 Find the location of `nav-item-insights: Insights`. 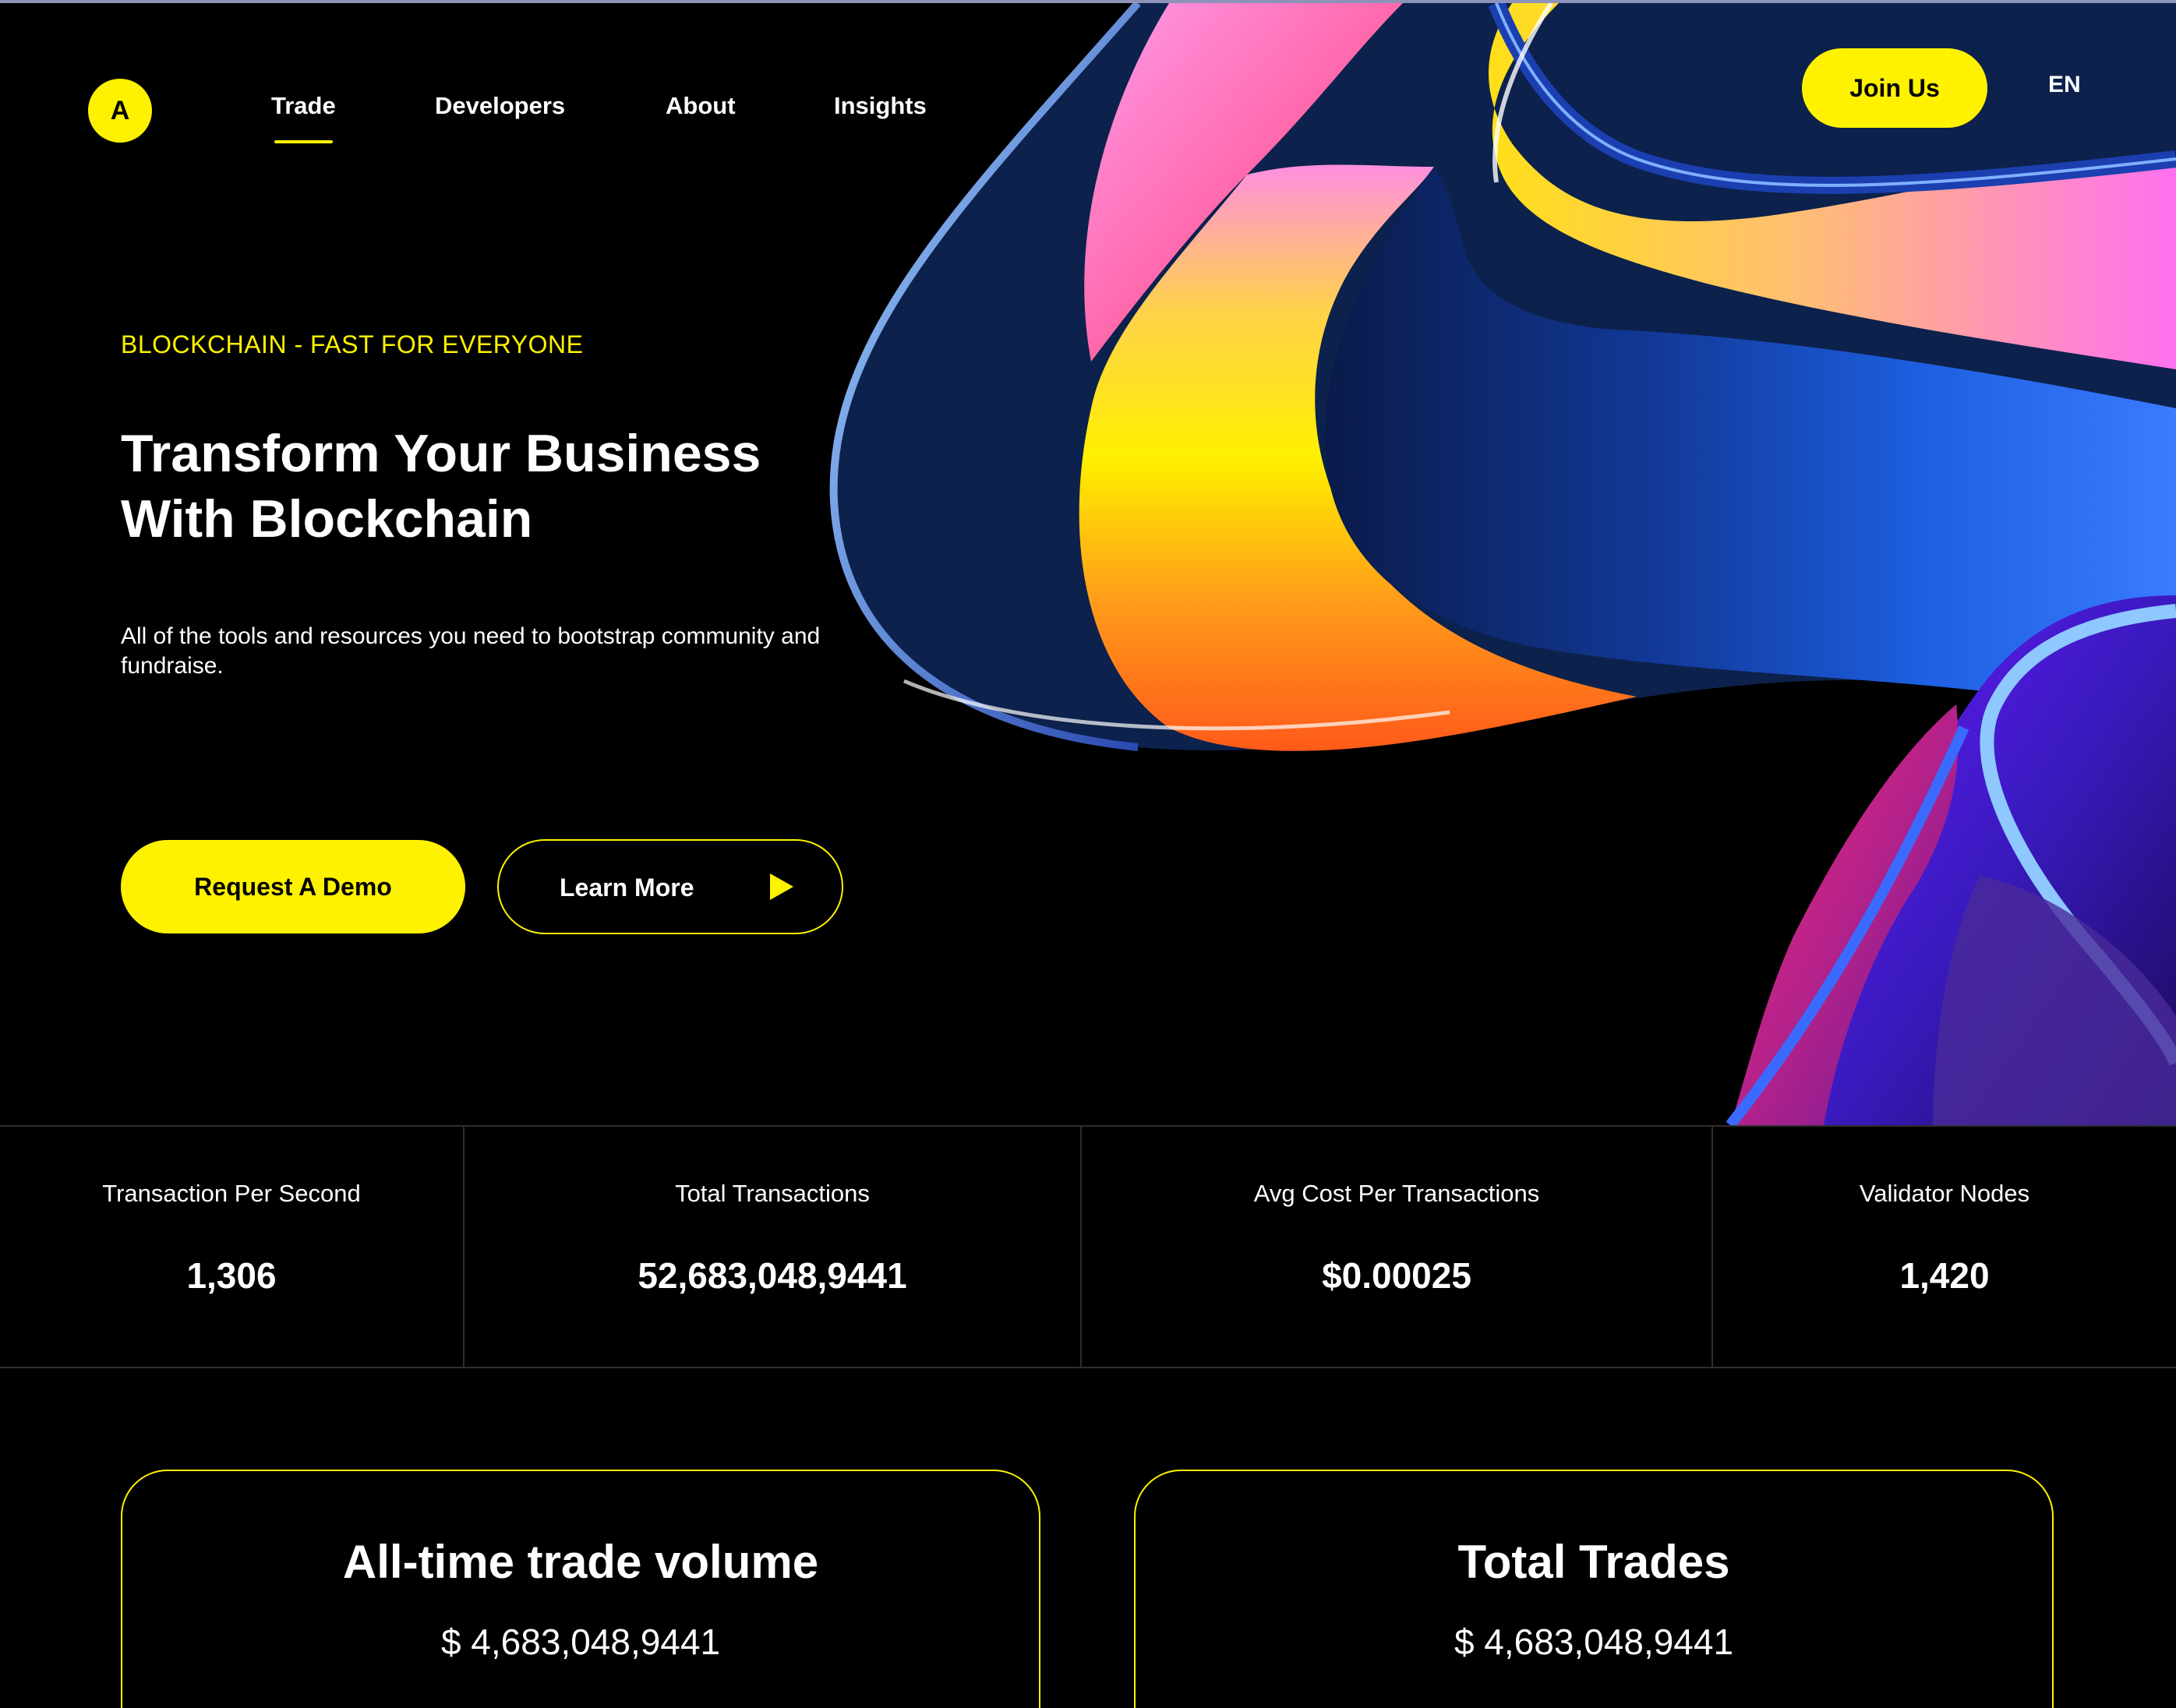

nav-item-insights: Insights is located at coordinates (881, 106).